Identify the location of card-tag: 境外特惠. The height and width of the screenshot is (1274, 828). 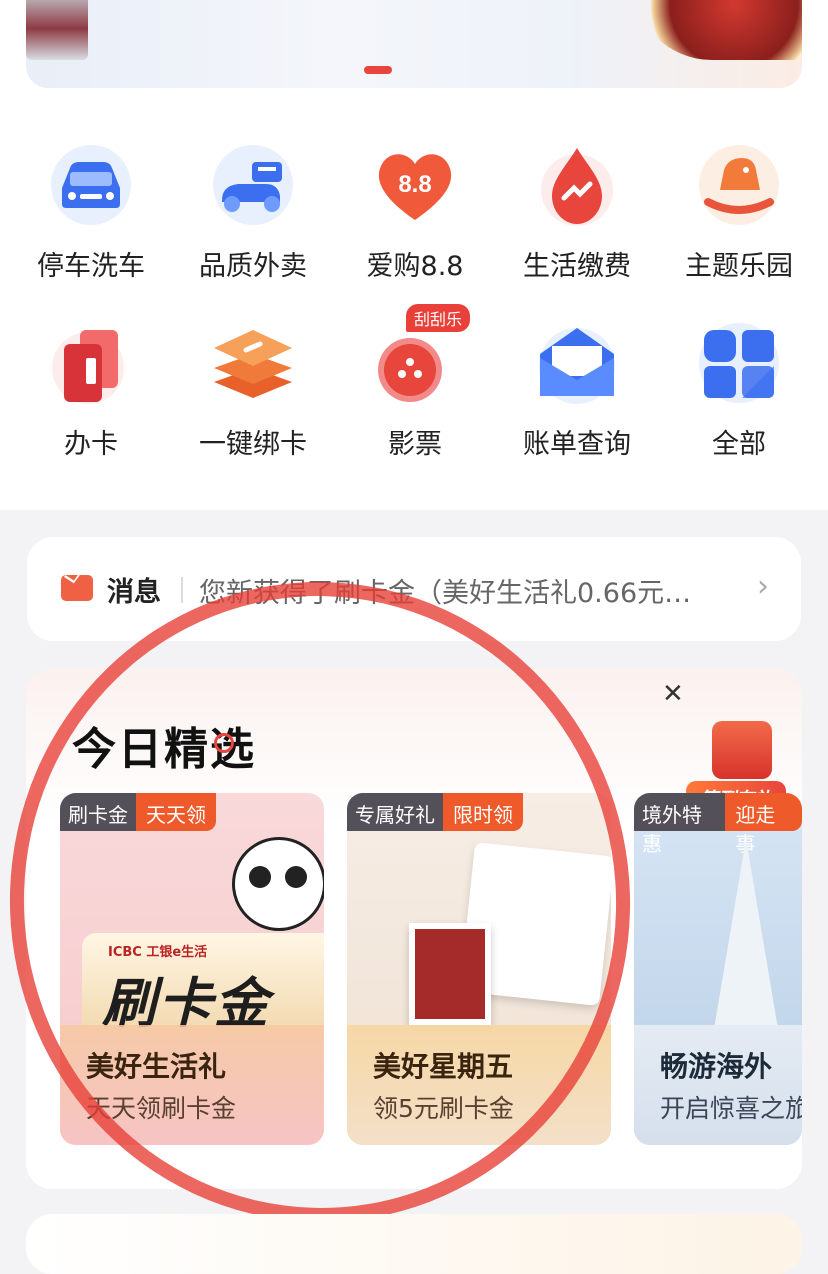
(680, 824).